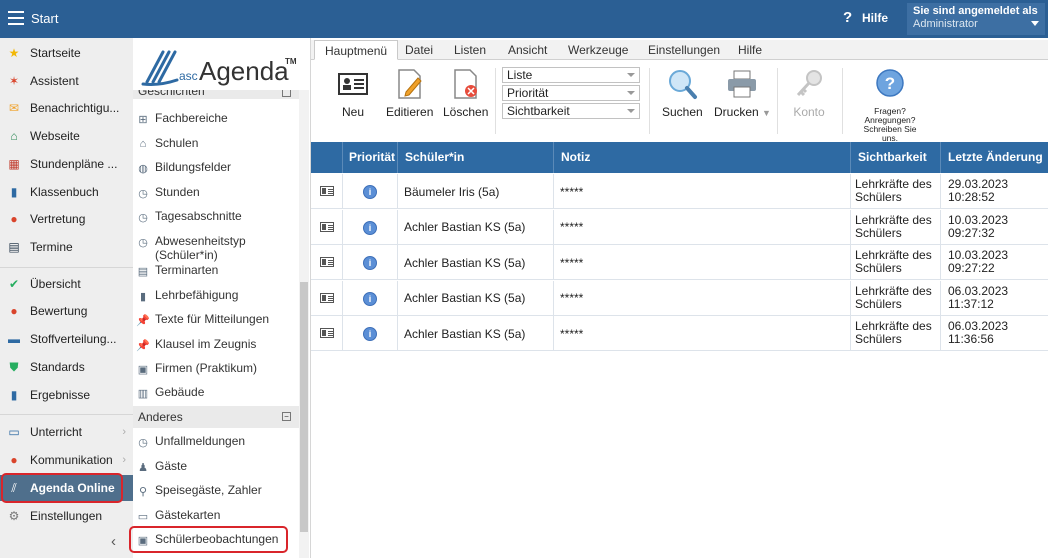 The image size is (1048, 558). I want to click on tree-item: ◍ Bildungsfelder, so click(216, 167).